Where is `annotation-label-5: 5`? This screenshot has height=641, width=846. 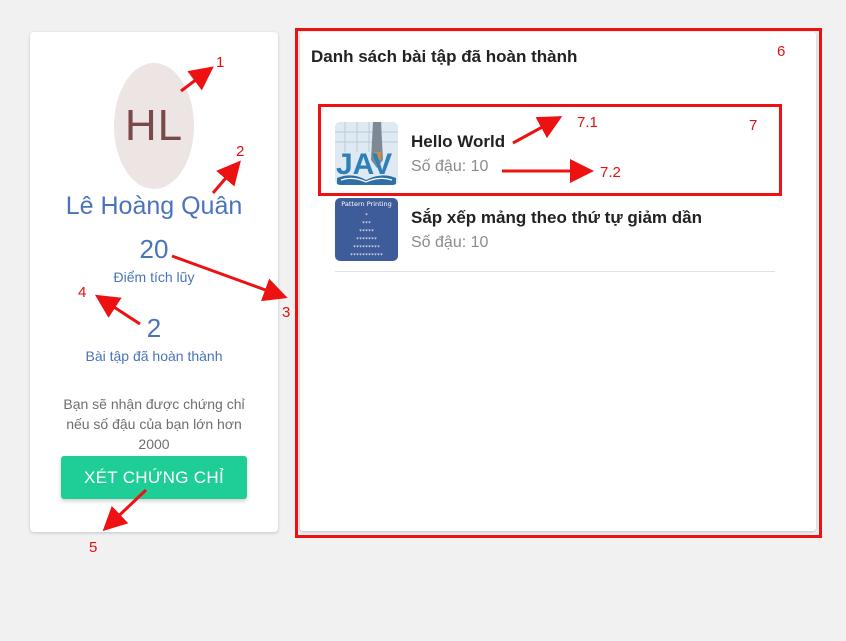
annotation-label-5: 5 is located at coordinates (93, 547).